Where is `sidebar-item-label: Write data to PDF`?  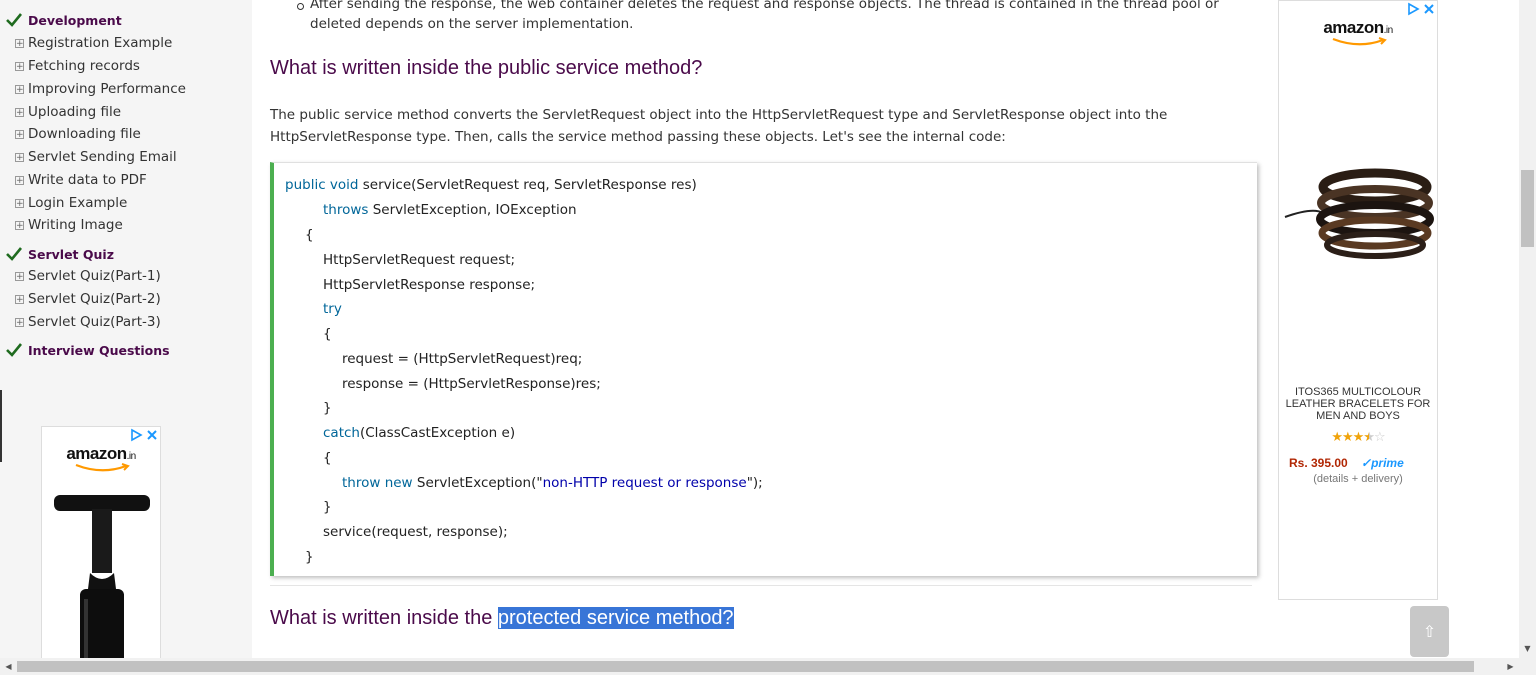 sidebar-item-label: Write data to PDF is located at coordinates (87, 180).